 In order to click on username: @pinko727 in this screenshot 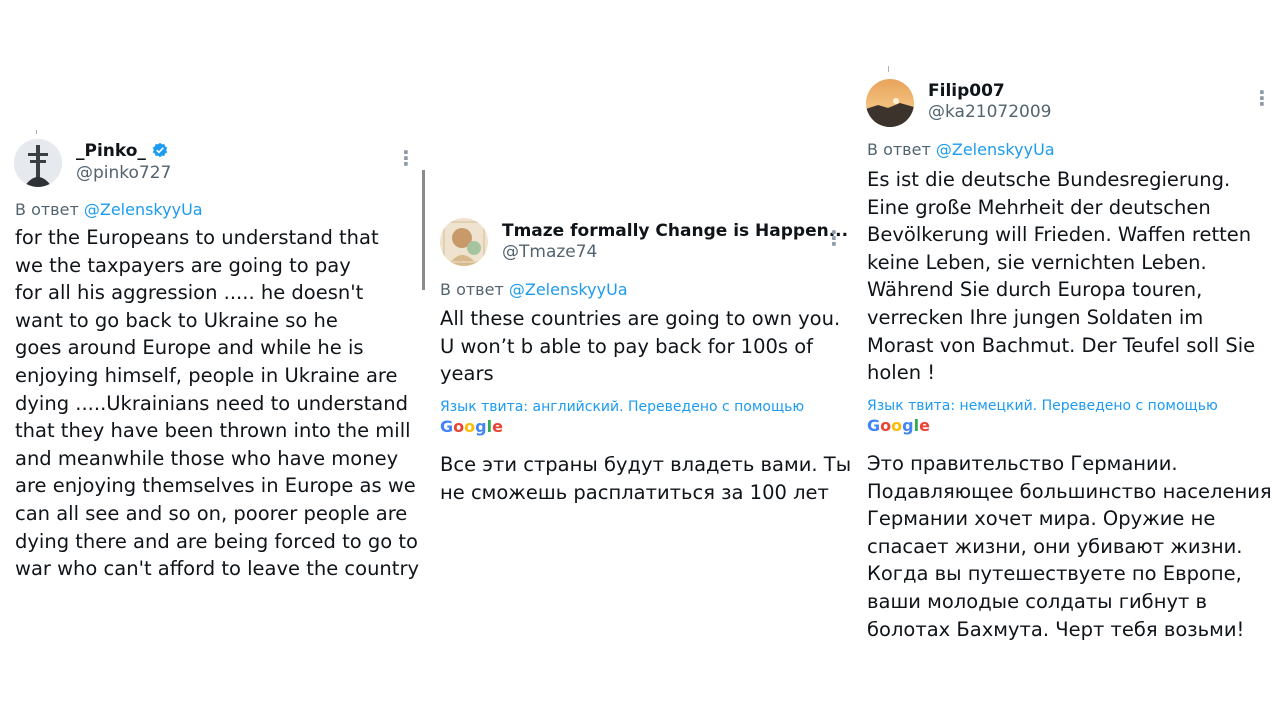, I will do `click(123, 173)`.